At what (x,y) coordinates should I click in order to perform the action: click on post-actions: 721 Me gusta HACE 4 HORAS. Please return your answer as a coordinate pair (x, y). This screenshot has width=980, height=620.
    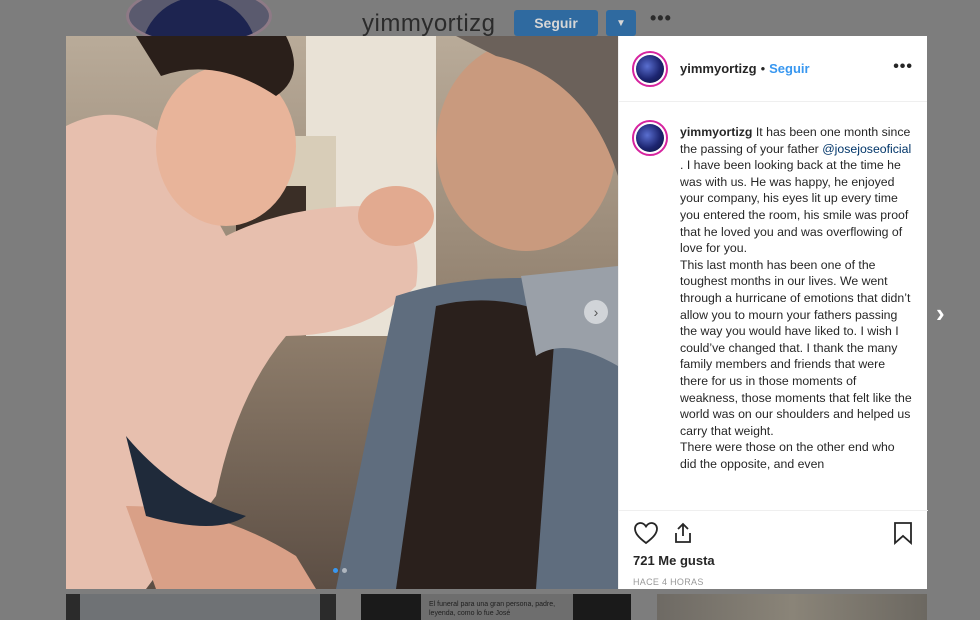
    Looking at the image, I should click on (773, 549).